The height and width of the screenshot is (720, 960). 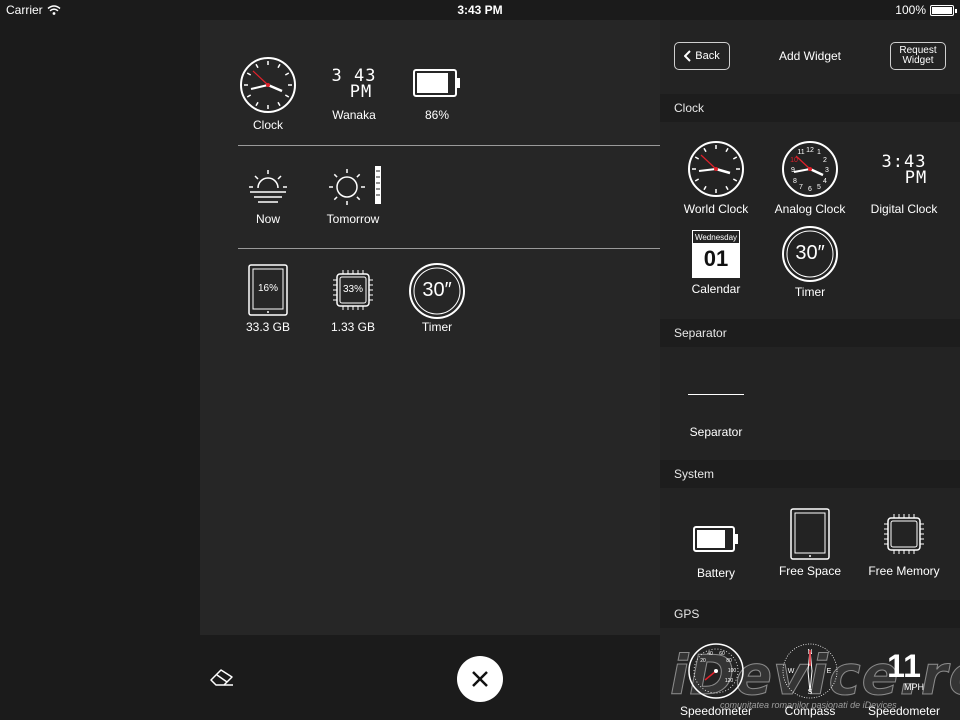 What do you see at coordinates (918, 56) in the screenshot?
I see `request-widget-button: Request Widget` at bounding box center [918, 56].